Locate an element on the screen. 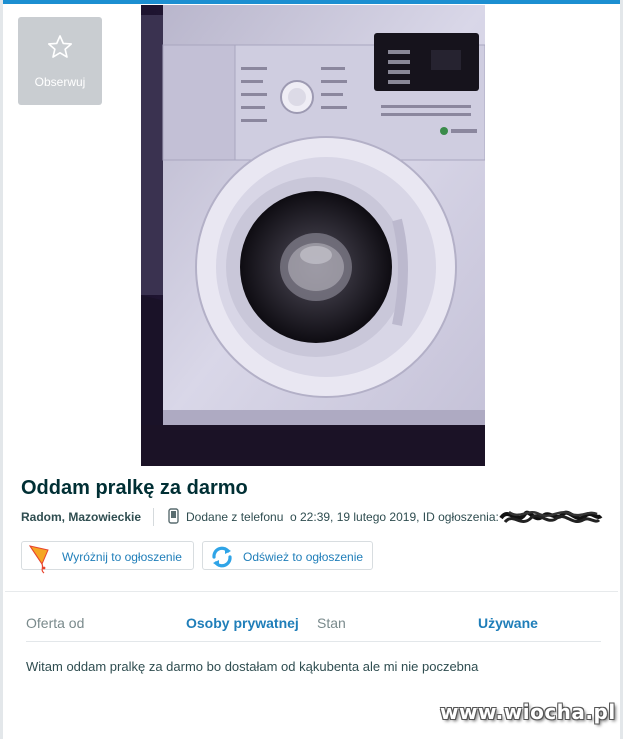  star-outline-icon is located at coordinates (60, 46).